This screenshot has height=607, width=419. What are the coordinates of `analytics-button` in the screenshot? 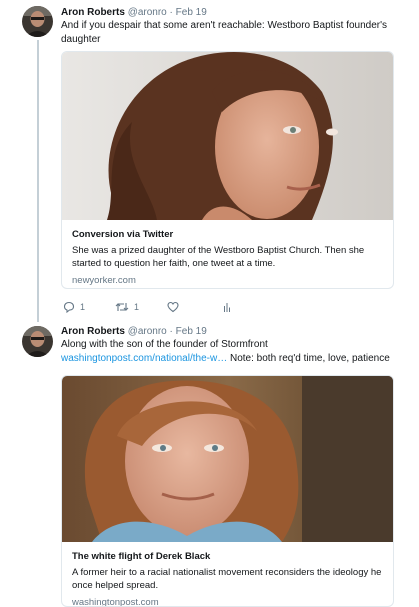 It's located at (227, 307).